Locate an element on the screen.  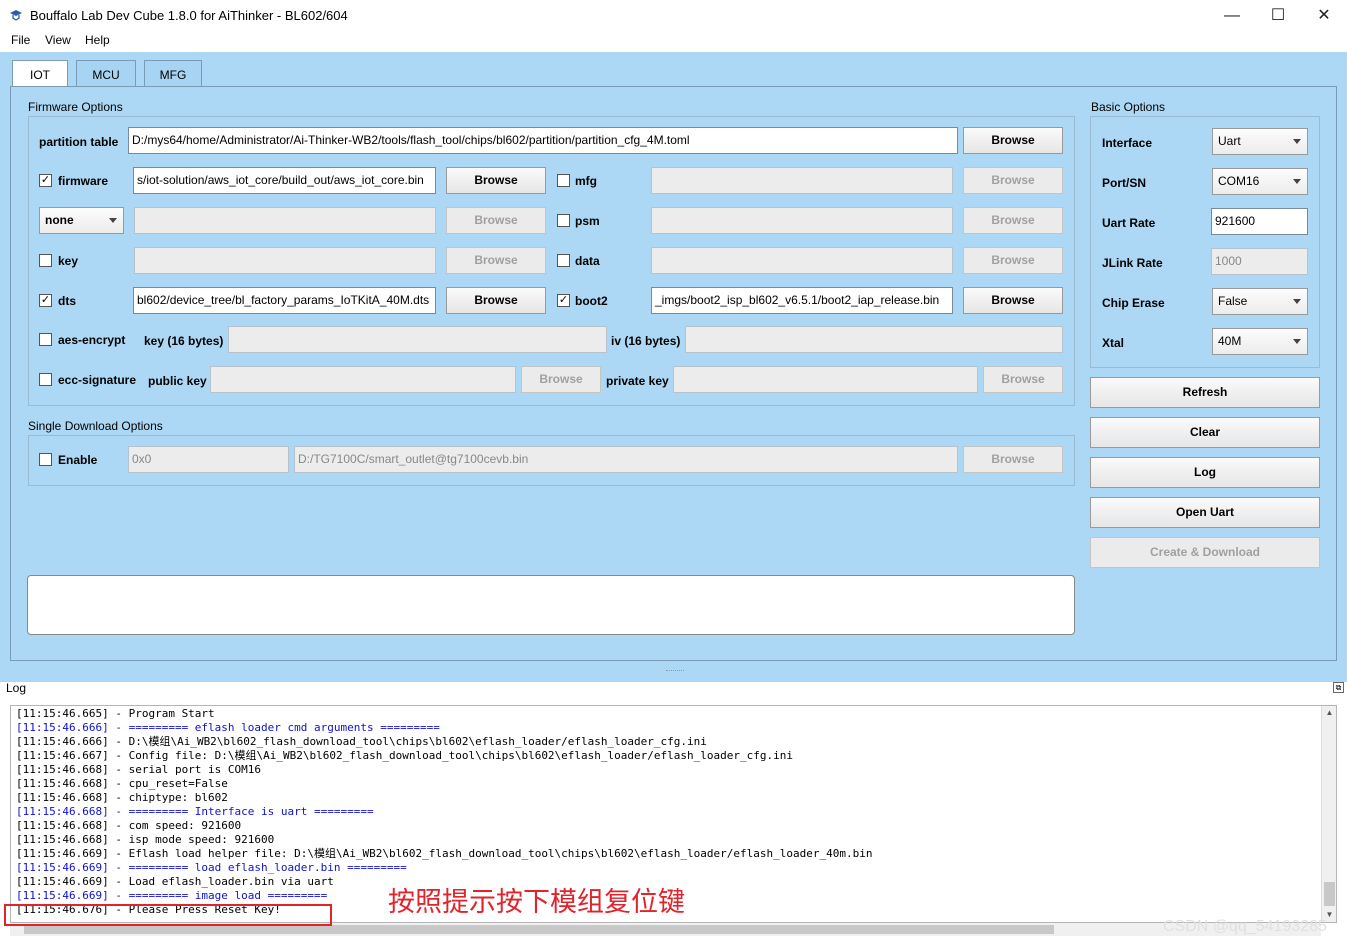
private-key-browse-button: Browse is located at coordinates (1023, 379).